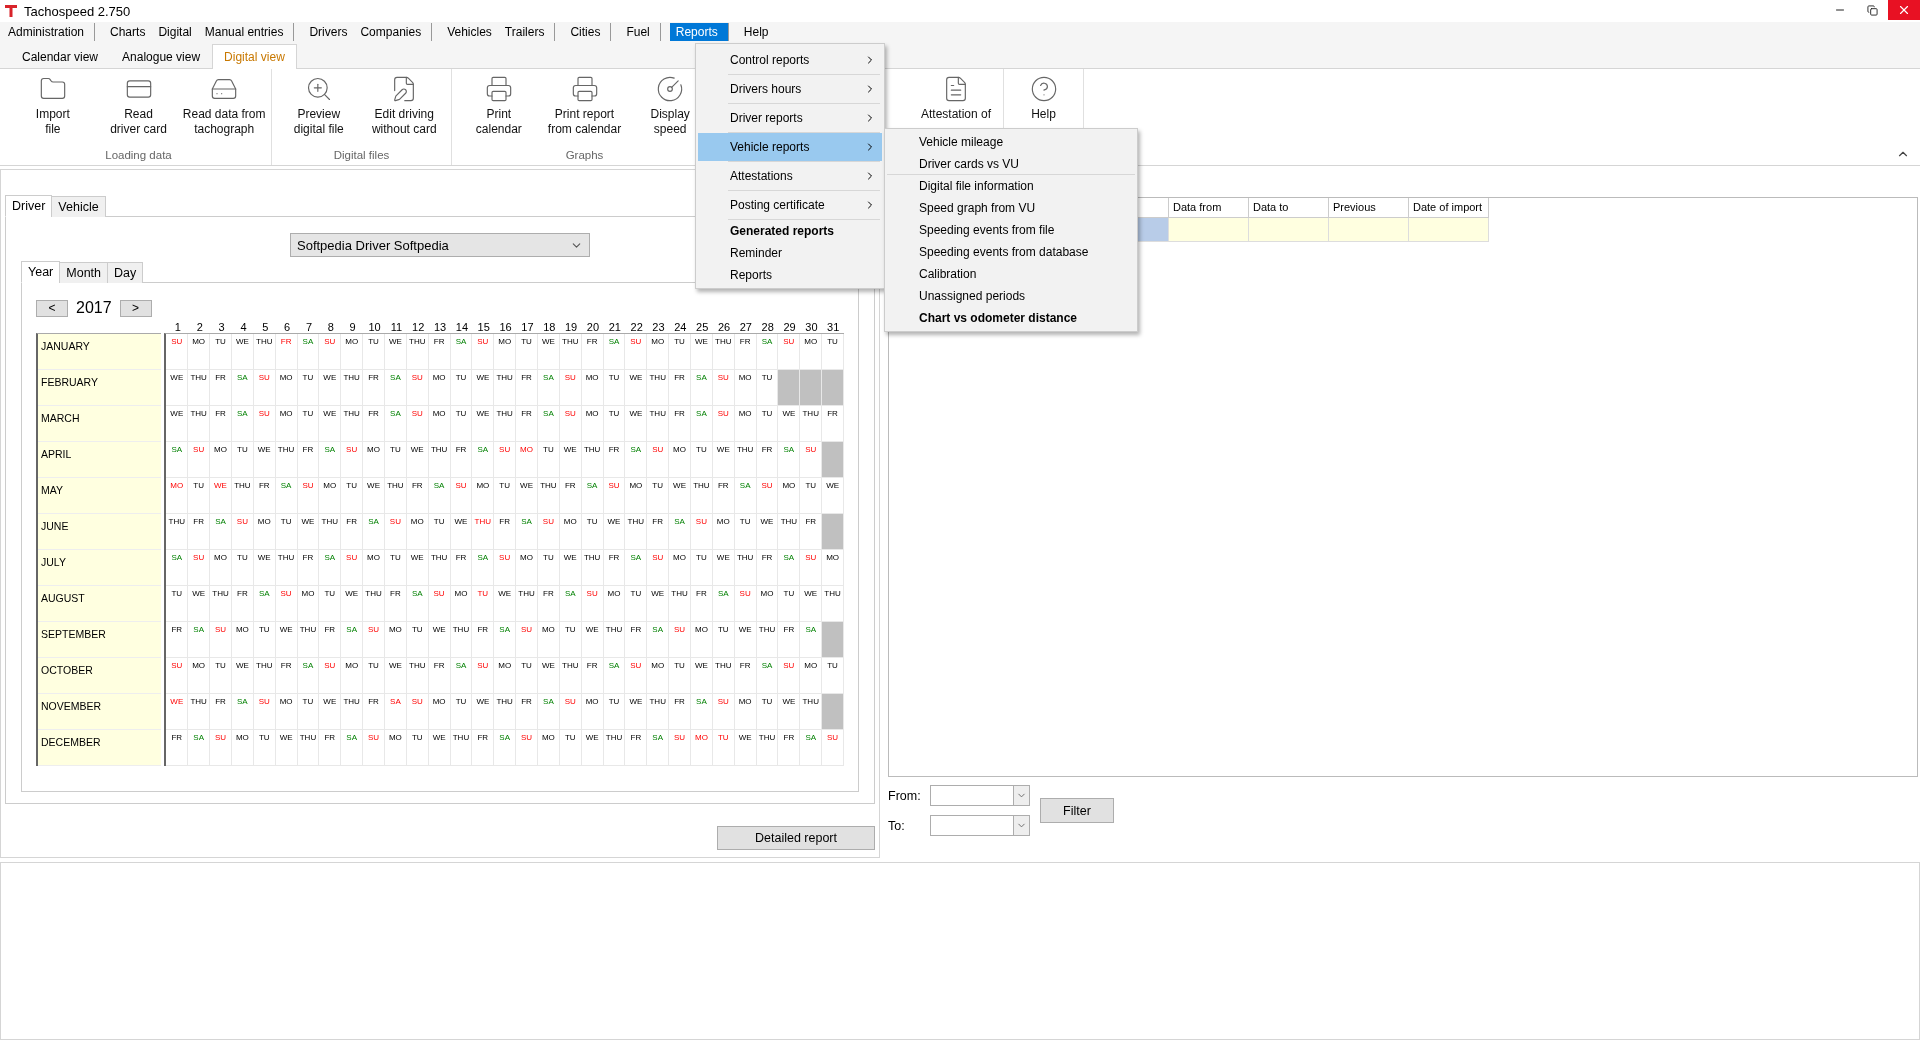  What do you see at coordinates (49, 32) in the screenshot?
I see `menu-item: Administration` at bounding box center [49, 32].